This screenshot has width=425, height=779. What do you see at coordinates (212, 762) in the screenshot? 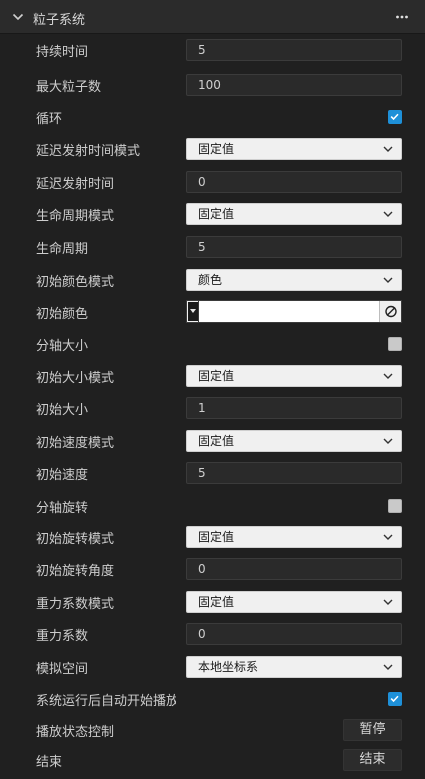
I see `row-stop: 结束 结束` at bounding box center [212, 762].